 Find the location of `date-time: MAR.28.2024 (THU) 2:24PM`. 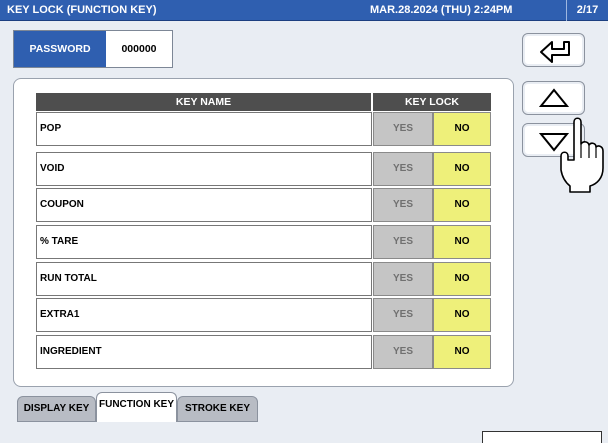

date-time: MAR.28.2024 (THU) 2:24PM is located at coordinates (441, 10).